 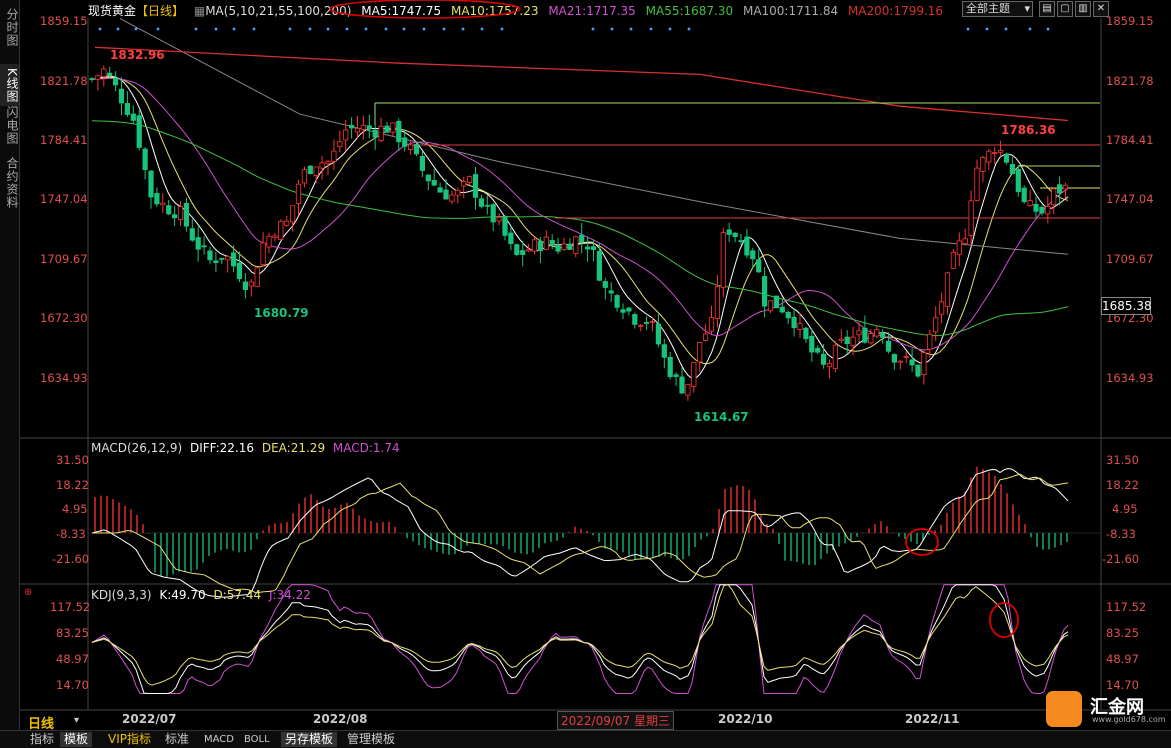 What do you see at coordinates (1126, 607) in the screenshot?
I see `kdj-tick-right: 117.52` at bounding box center [1126, 607].